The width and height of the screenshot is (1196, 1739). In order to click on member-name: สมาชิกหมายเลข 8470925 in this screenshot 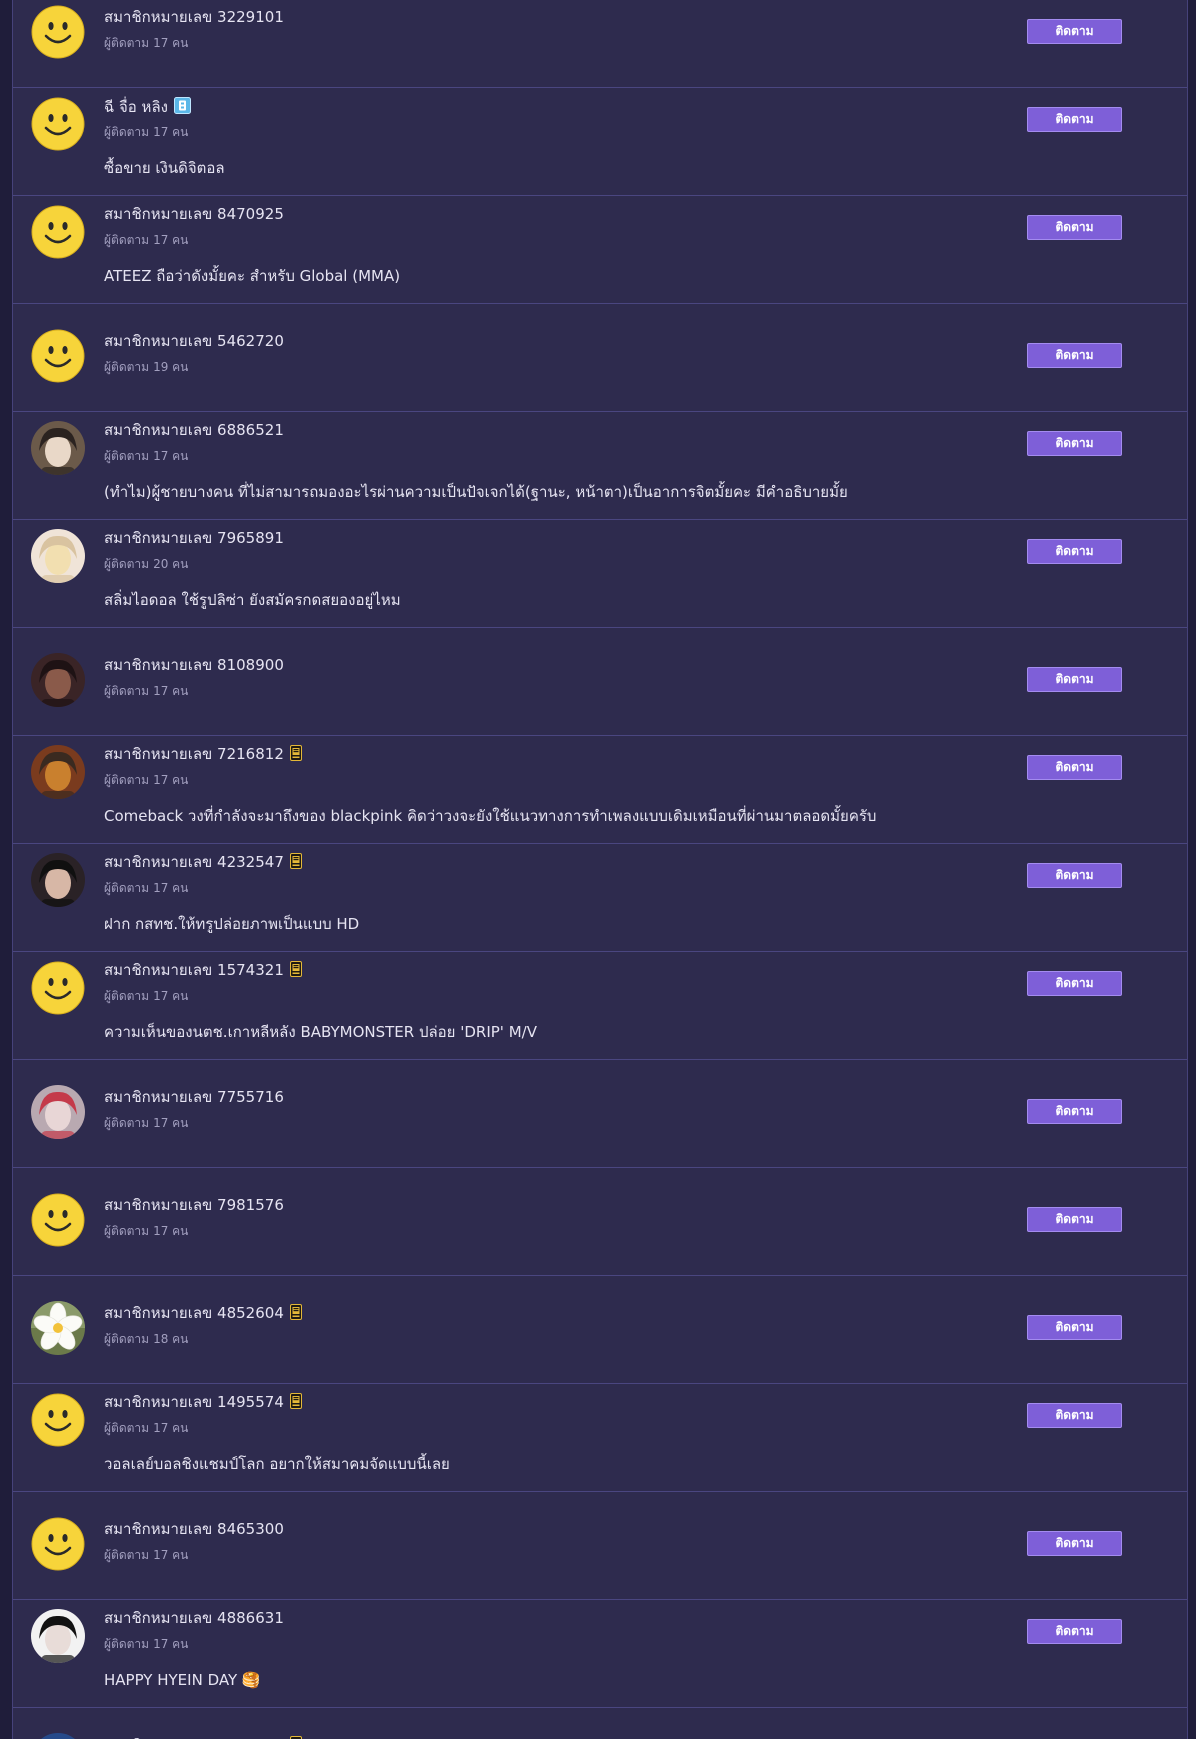, I will do `click(194, 214)`.